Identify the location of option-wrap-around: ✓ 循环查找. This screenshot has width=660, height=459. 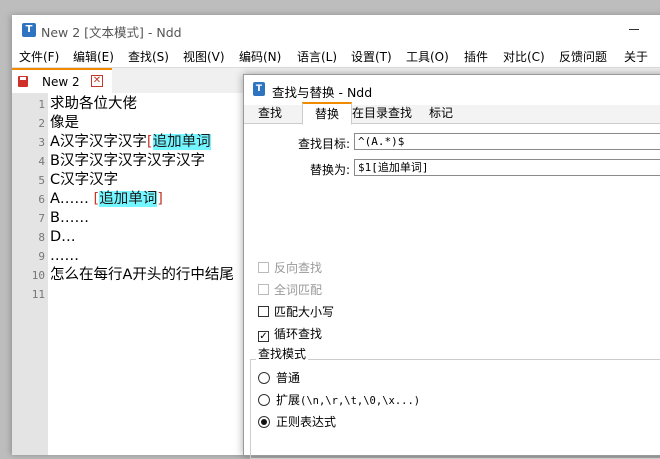
(290, 333).